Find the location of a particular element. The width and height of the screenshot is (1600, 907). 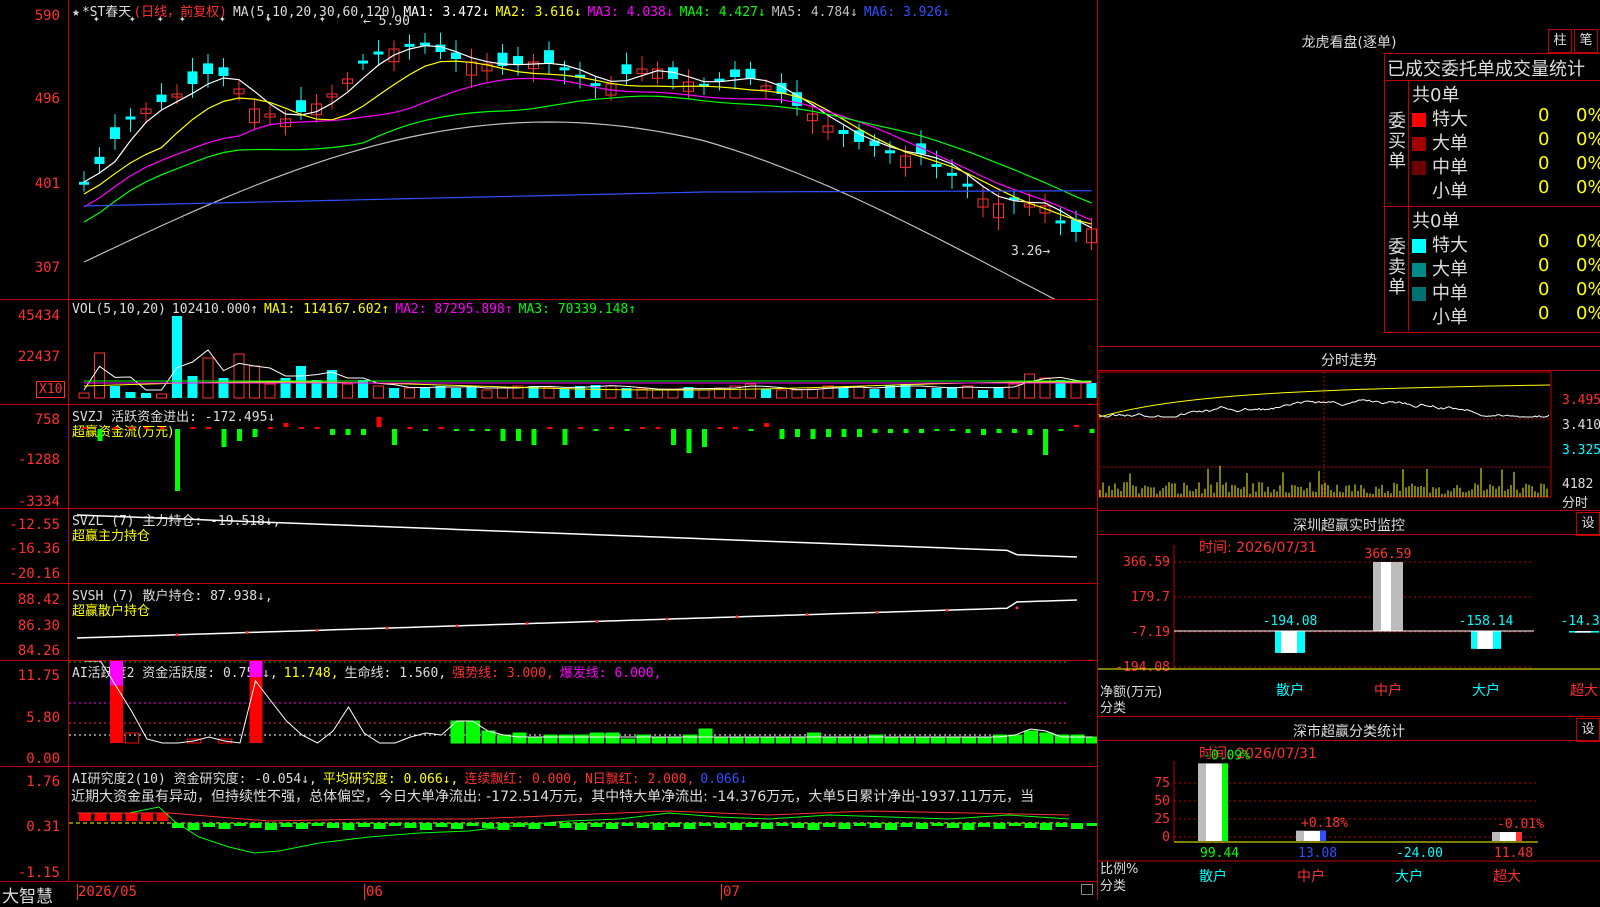

order-row: 大单 0 0% is located at coordinates (1506, 142).